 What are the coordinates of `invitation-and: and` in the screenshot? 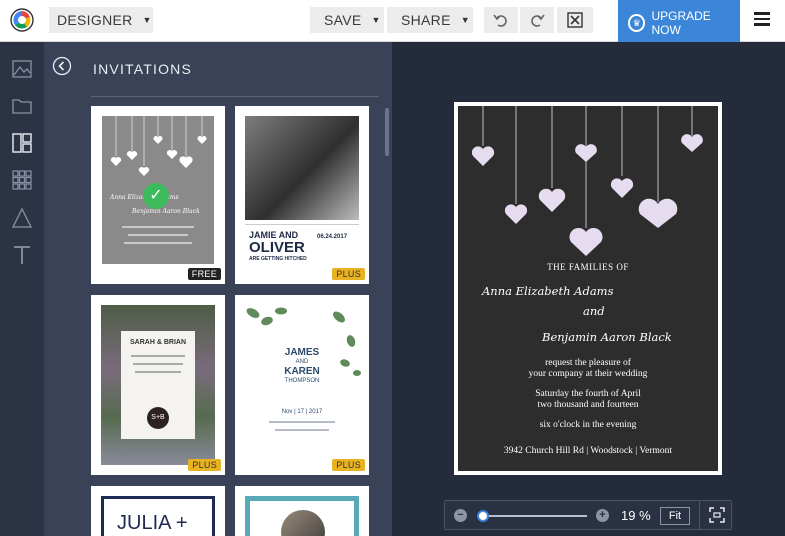 It's located at (594, 311).